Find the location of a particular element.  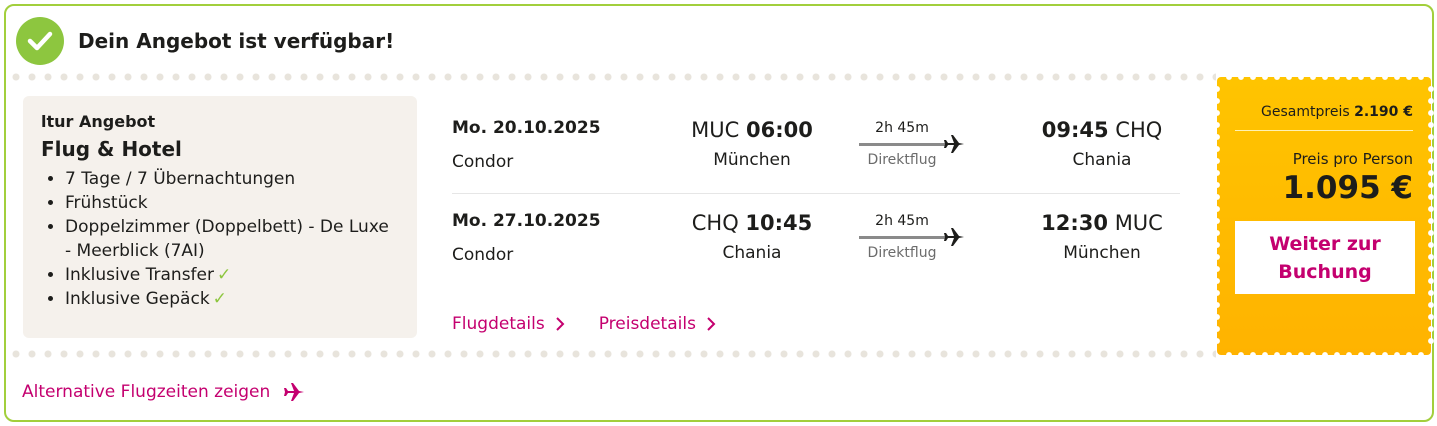

airplane-icon is located at coordinates (294, 392).